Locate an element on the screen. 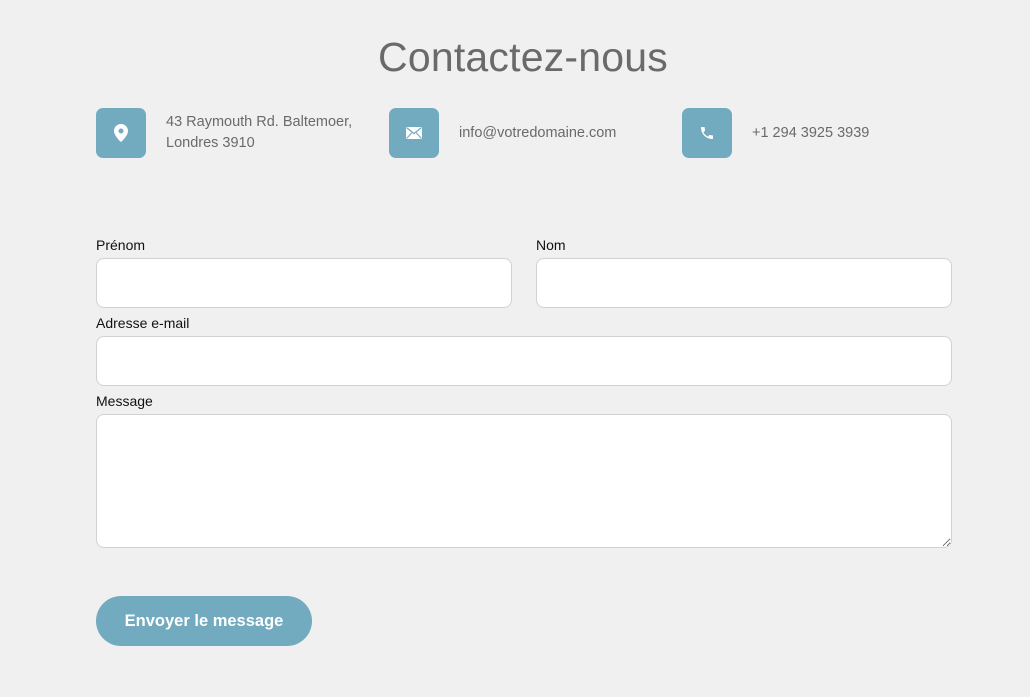  address-line-1: 43 Raymouth Rd. Baltemoer, is located at coordinates (259, 122).